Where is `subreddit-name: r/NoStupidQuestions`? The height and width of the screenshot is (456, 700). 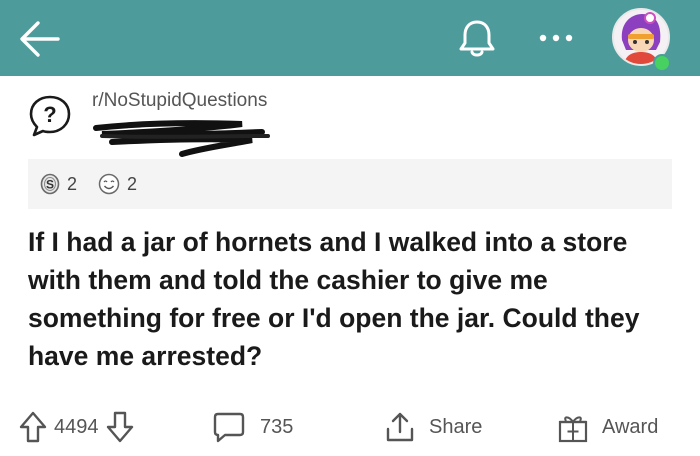 subreddit-name: r/NoStupidQuestions is located at coordinates (179, 101).